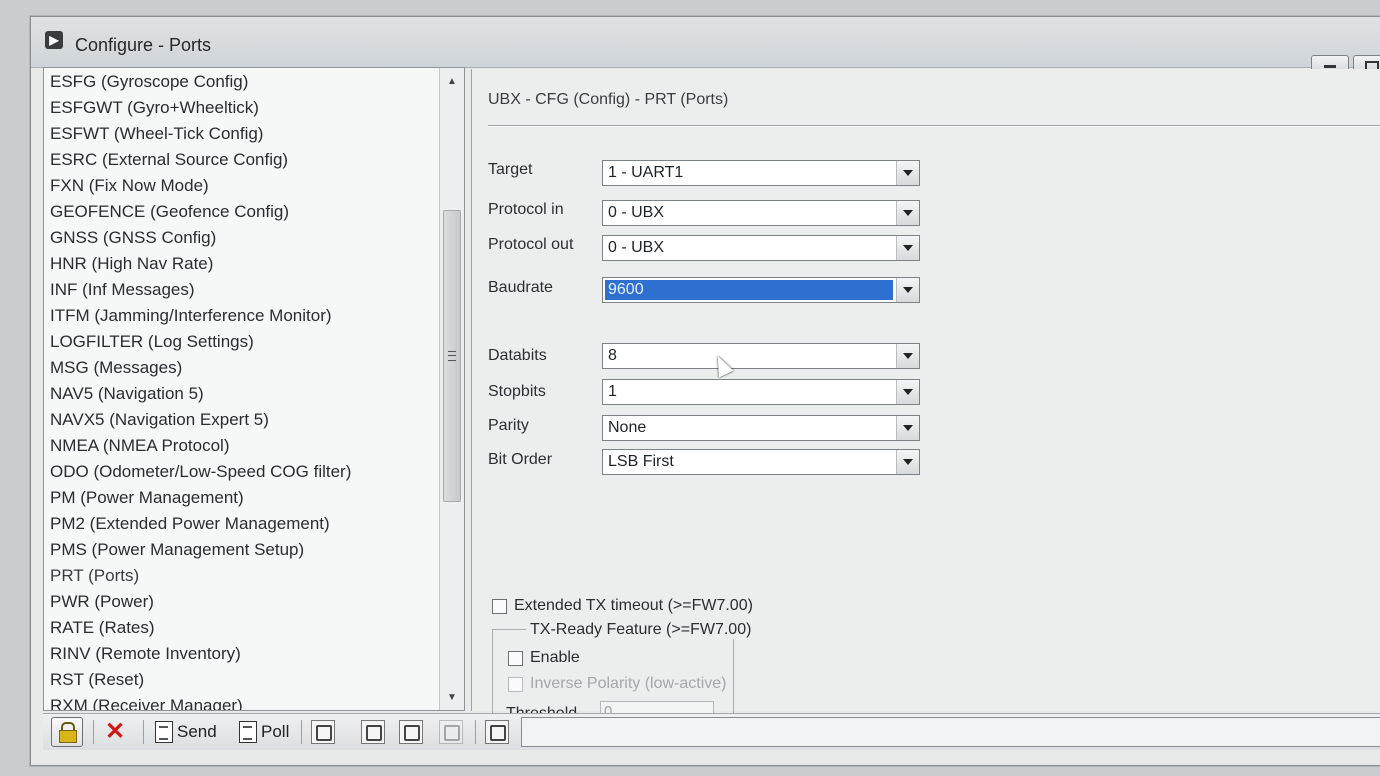 The image size is (1380, 776). I want to click on protocol-out-label: Protocol out, so click(531, 244).